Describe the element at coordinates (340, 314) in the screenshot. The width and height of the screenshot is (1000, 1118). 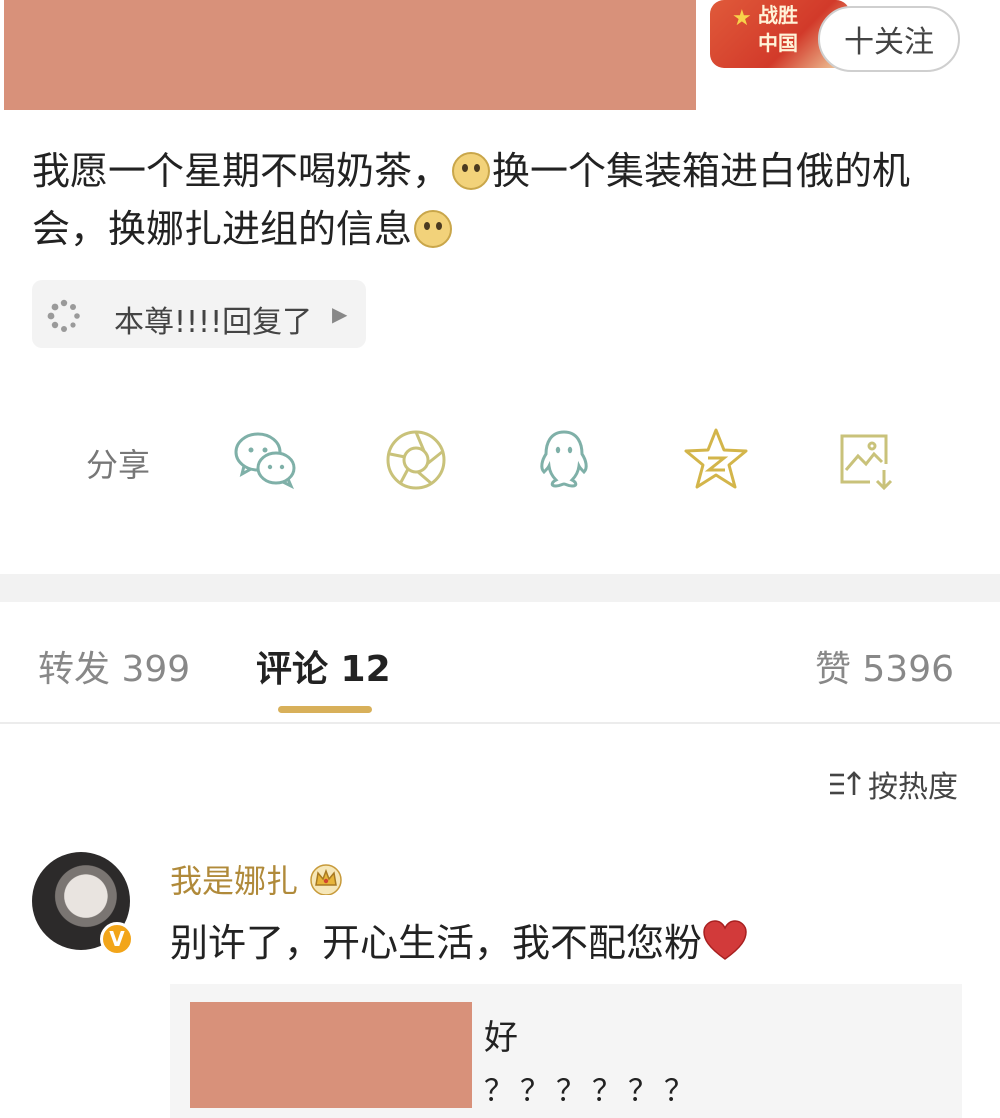
I see `chevron-right-icon: ▶` at that location.